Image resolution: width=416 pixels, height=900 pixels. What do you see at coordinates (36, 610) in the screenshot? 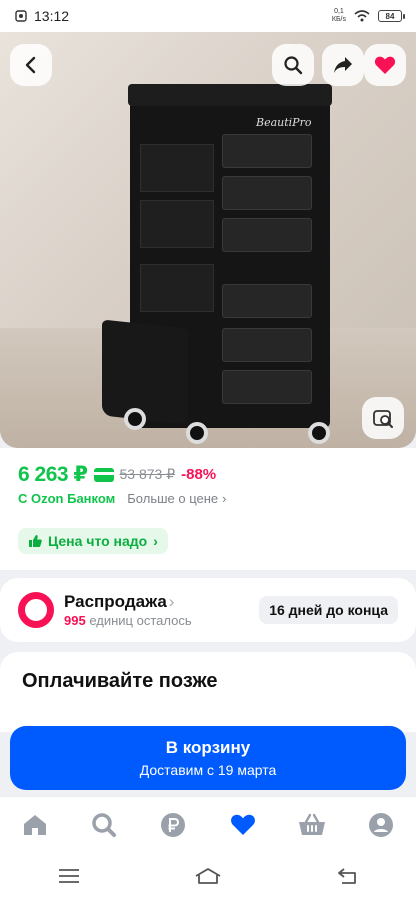
I see `sale-ring-icon` at bounding box center [36, 610].